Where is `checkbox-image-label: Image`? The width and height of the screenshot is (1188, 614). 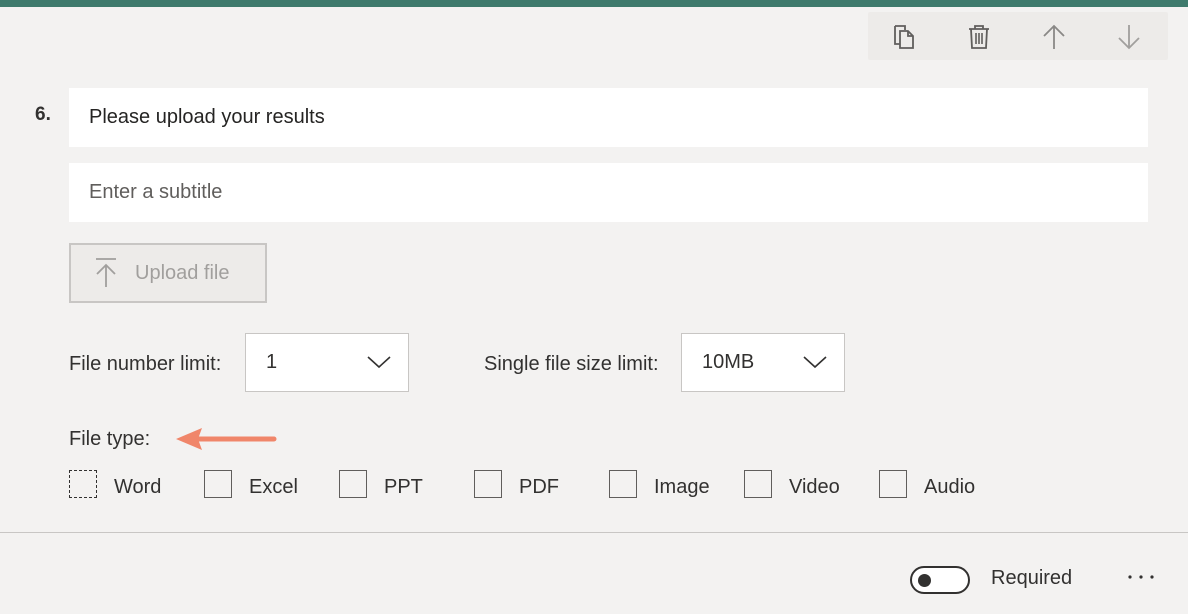 checkbox-image-label: Image is located at coordinates (682, 487).